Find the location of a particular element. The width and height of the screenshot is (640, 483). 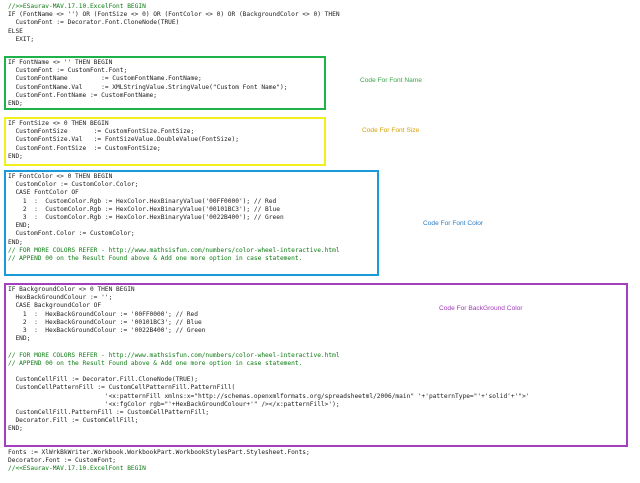

font-name-label: Code For Font Name is located at coordinates (391, 80).